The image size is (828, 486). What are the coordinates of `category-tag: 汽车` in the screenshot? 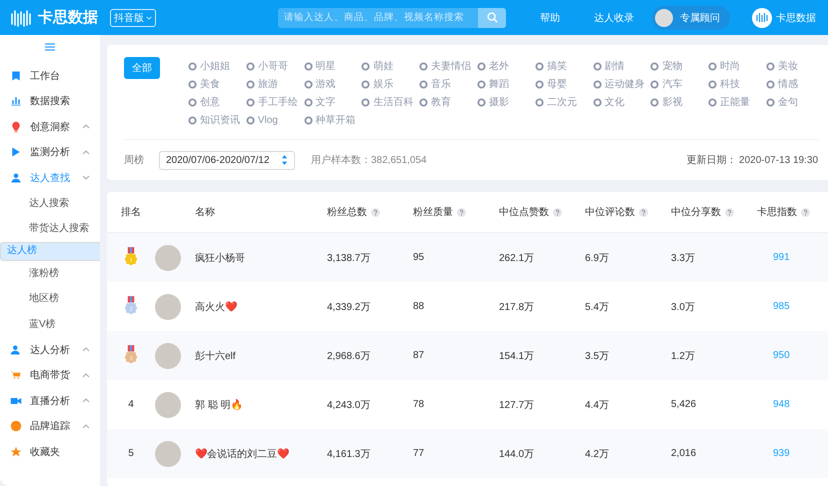 It's located at (679, 84).